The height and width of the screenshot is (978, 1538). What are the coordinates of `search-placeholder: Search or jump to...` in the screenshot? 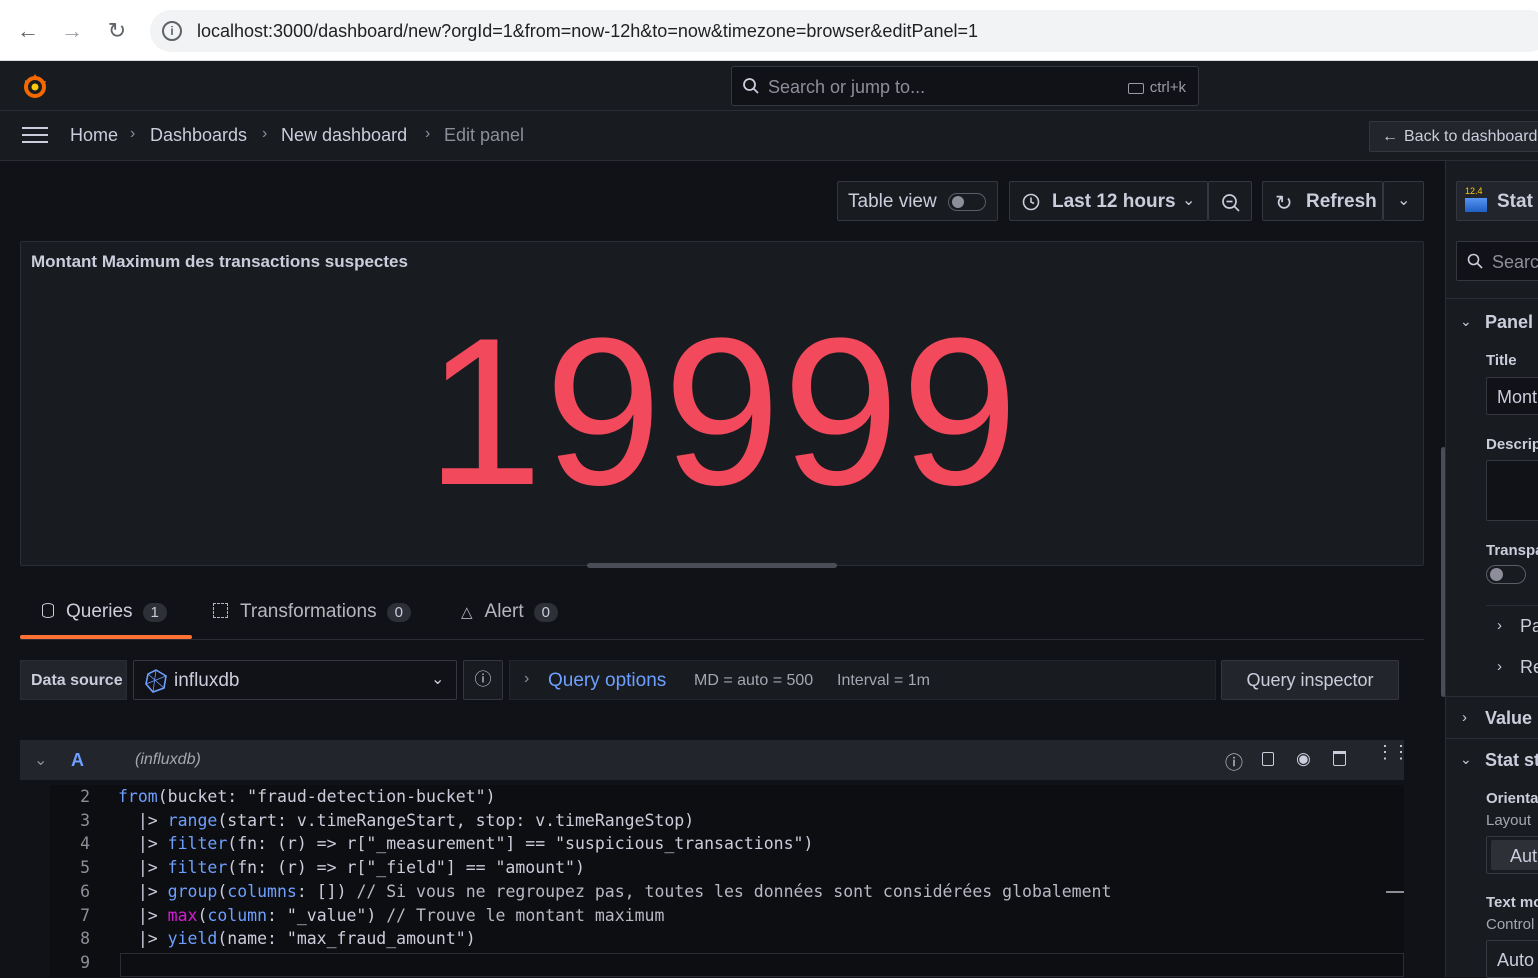 It's located at (847, 87).